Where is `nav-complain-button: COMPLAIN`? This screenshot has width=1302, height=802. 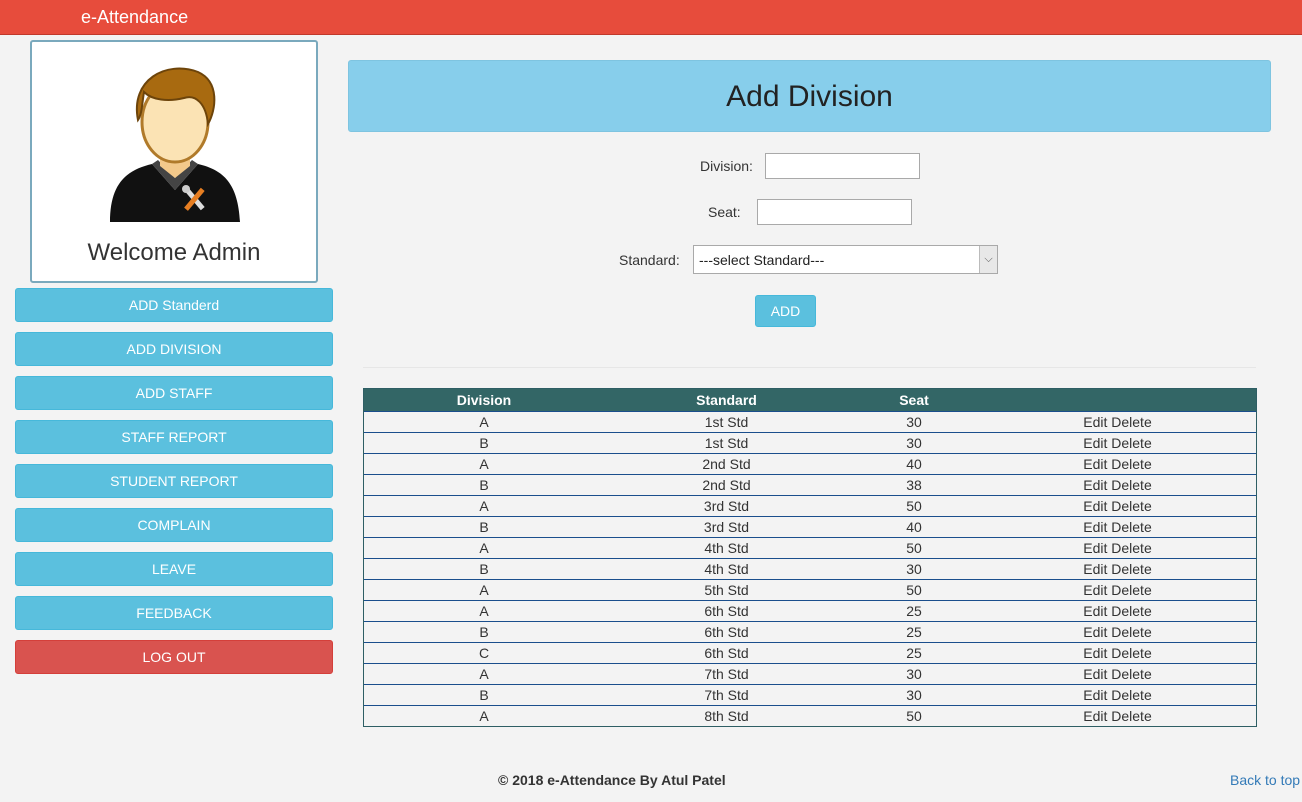 nav-complain-button: COMPLAIN is located at coordinates (174, 525).